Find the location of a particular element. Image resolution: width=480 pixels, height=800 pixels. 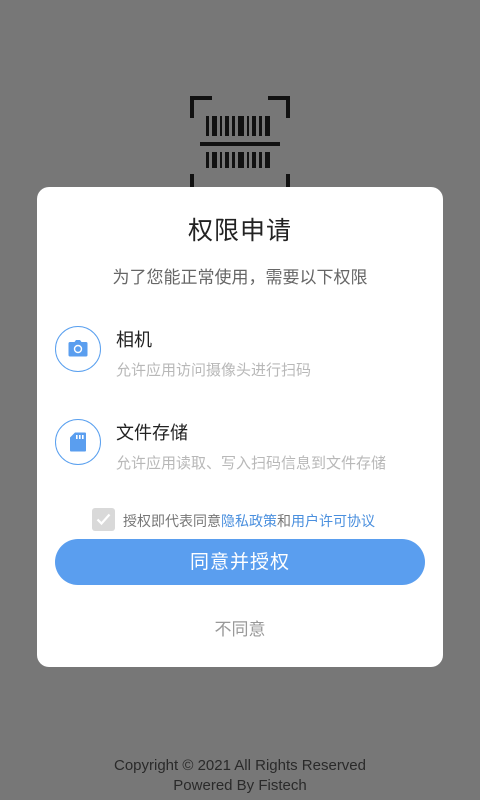

permission-item-storage: 文件存储 允许应用读取、写入扫码信息到文件存储 is located at coordinates (245, 448).